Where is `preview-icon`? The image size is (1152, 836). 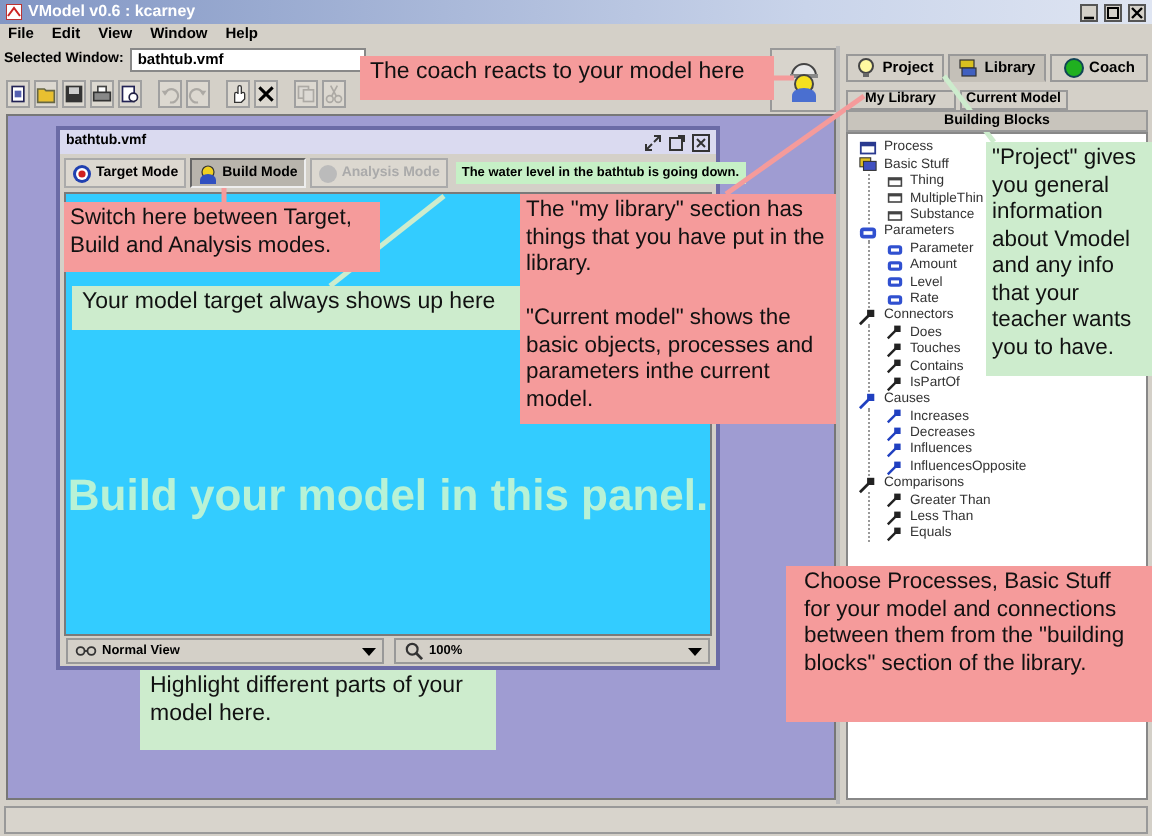
preview-icon is located at coordinates (130, 94).